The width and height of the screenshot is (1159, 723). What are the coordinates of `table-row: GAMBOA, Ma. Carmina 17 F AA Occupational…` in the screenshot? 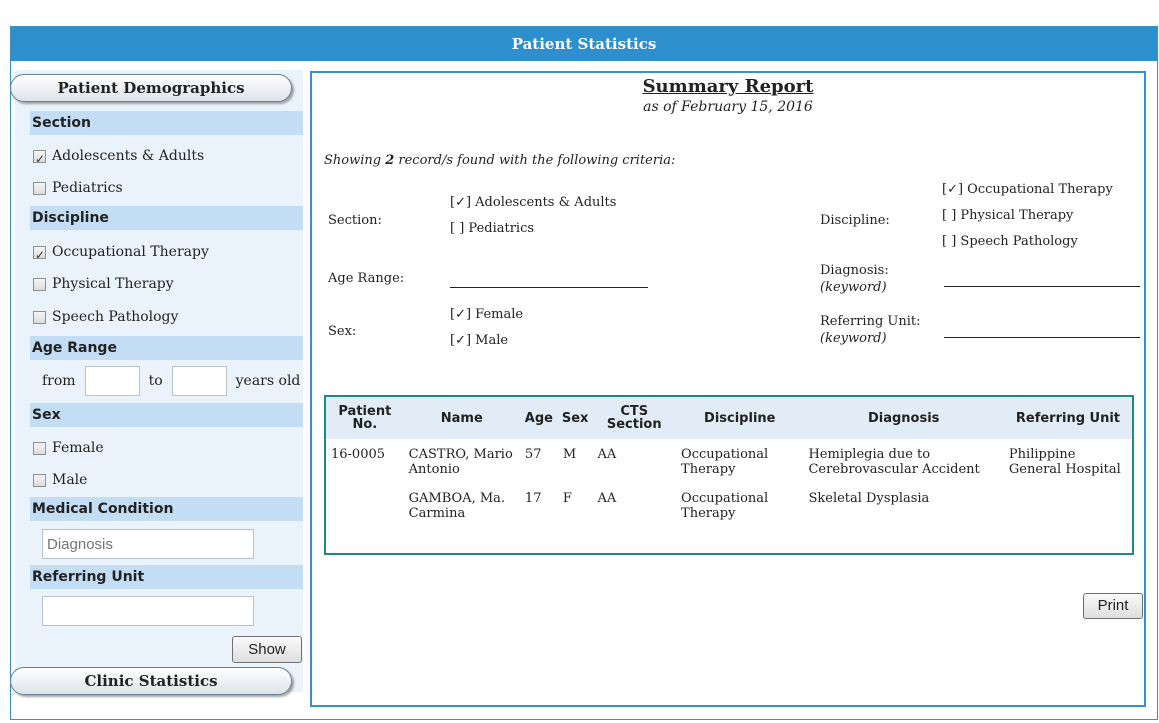 It's located at (729, 505).